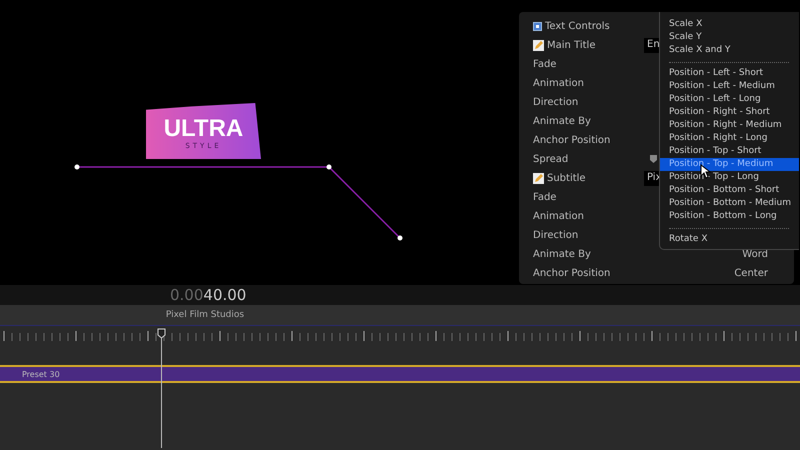 This screenshot has height=450, width=800. What do you see at coordinates (571, 45) in the screenshot?
I see `parameter-label: Main Title` at bounding box center [571, 45].